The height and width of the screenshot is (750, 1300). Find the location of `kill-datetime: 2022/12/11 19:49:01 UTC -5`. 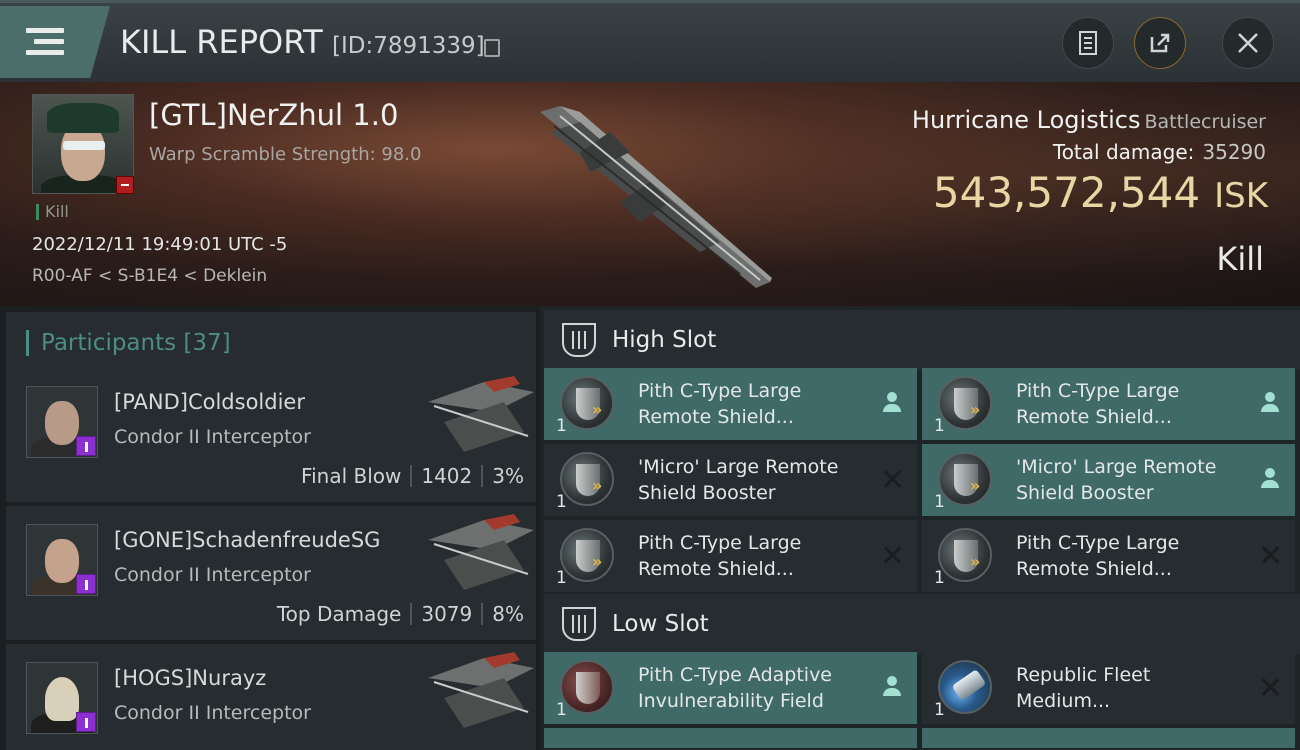

kill-datetime: 2022/12/11 19:49:01 UTC -5 is located at coordinates (160, 244).